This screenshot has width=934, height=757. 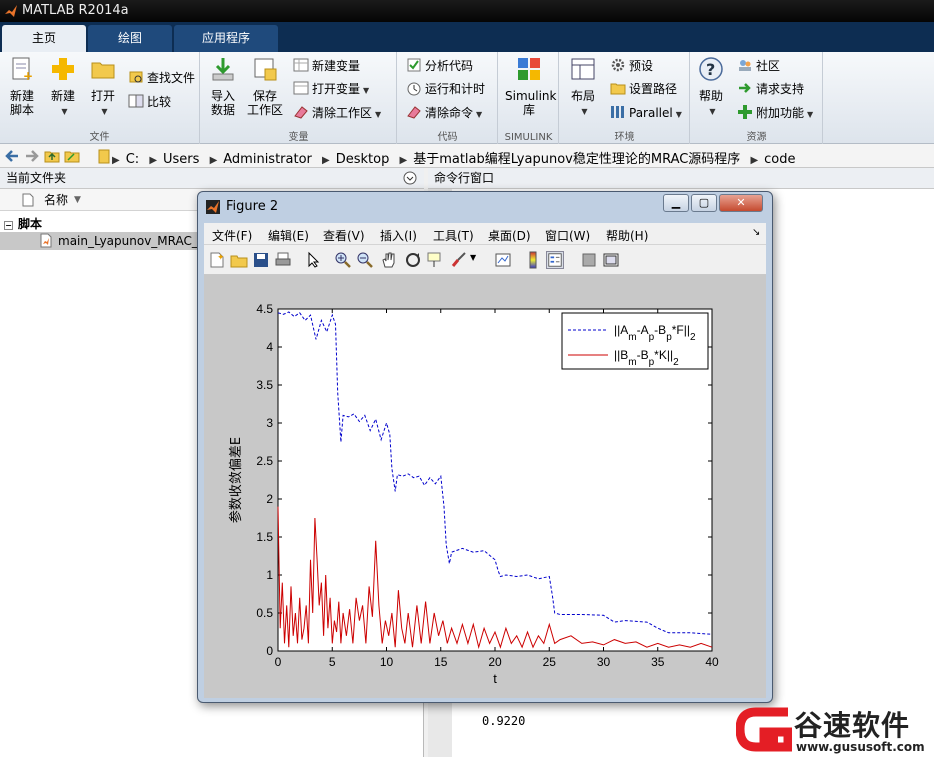 What do you see at coordinates (618, 65) in the screenshot?
I see `gear-icon` at bounding box center [618, 65].